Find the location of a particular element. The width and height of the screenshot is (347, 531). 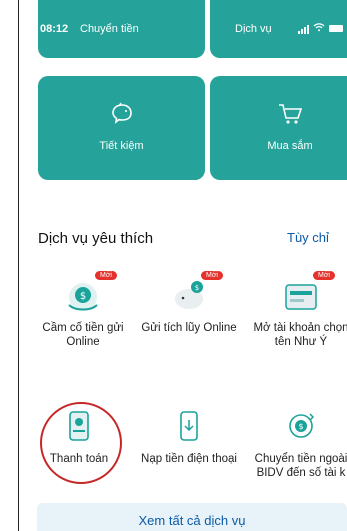

service-pledge-deposit: $ Mới Cầm cố tiền gửi Online is located at coordinates (83, 310).